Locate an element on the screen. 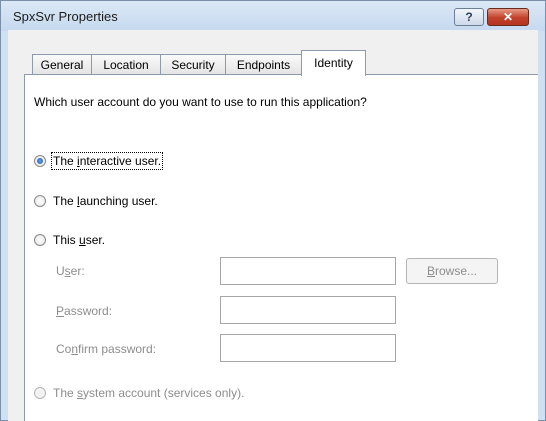 The width and height of the screenshot is (546, 421). confirm-password-label: Confirm password: is located at coordinates (106, 349).